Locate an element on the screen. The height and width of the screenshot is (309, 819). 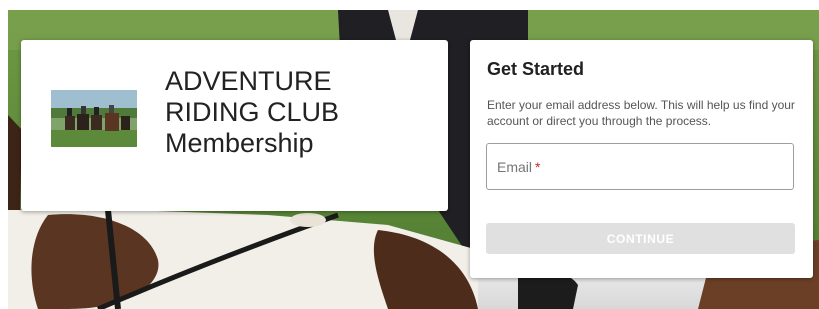
continue-button: CONTINUE is located at coordinates (640, 238).